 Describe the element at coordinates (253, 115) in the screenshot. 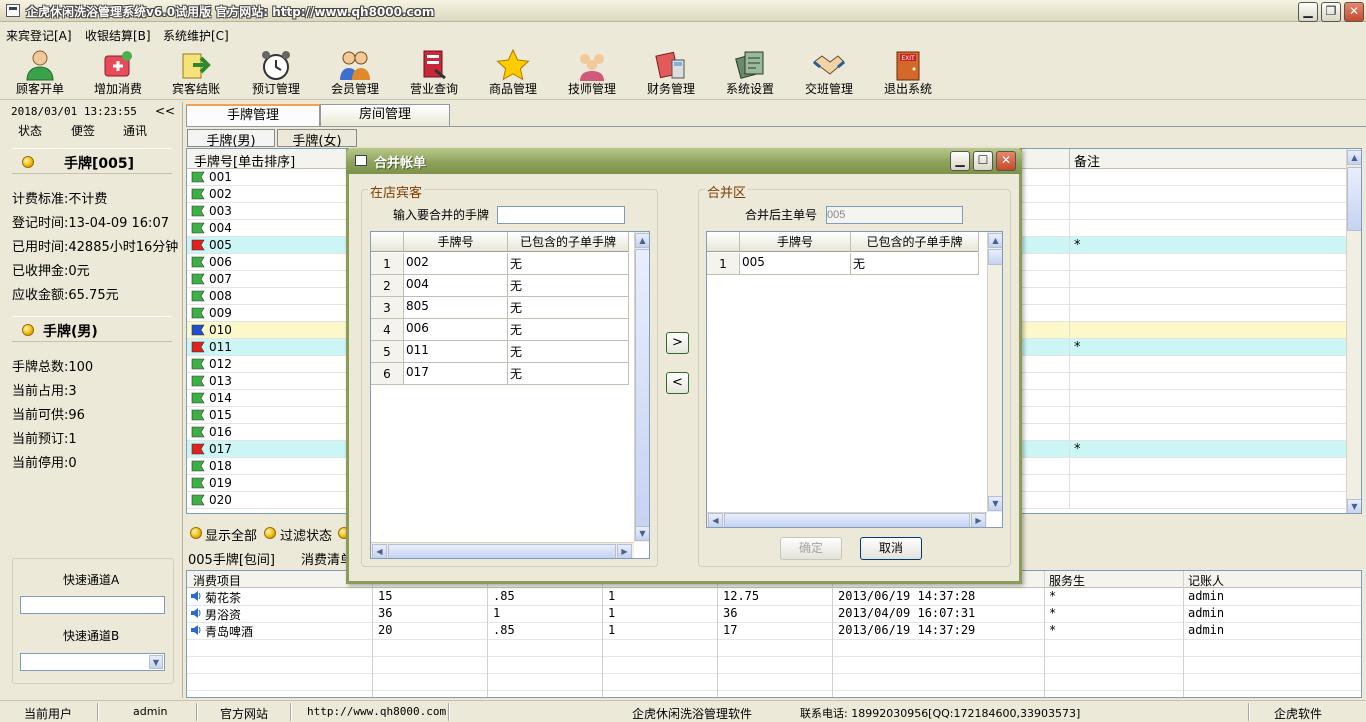

I see `tab-handcard-management: 手牌管理` at that location.